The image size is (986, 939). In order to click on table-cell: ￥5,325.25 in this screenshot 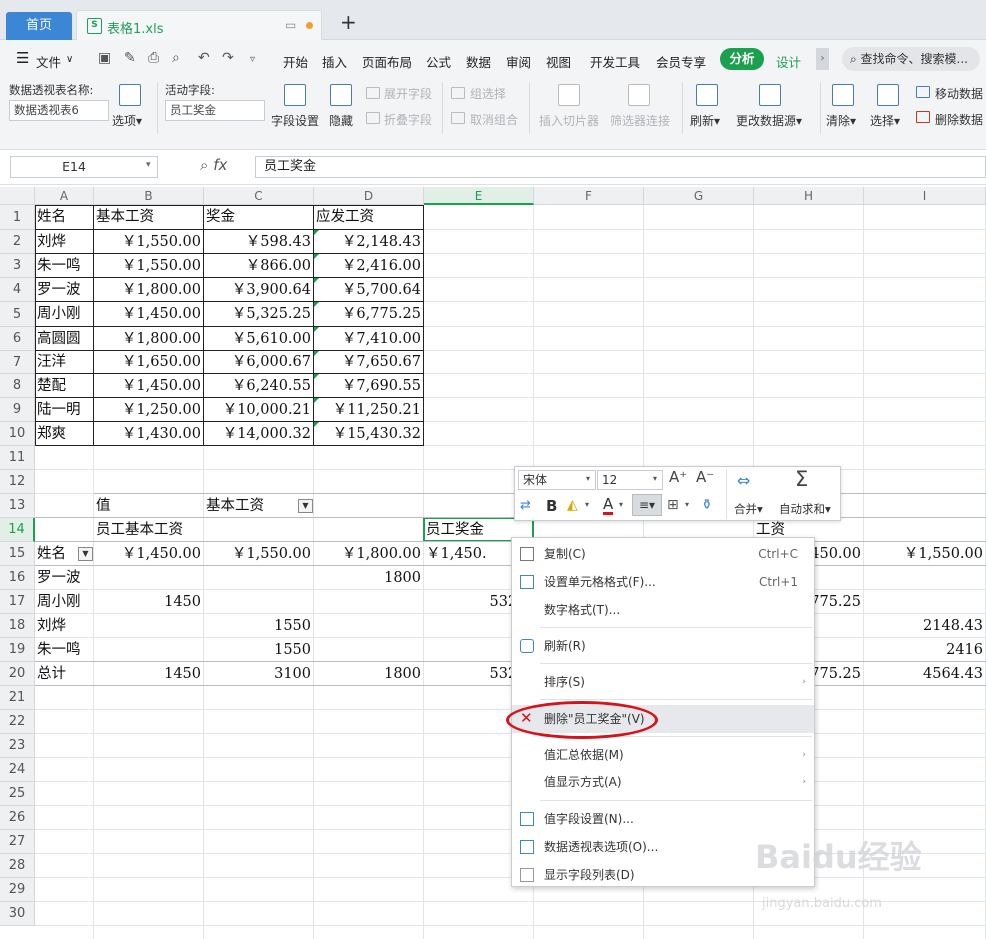, I will do `click(259, 314)`.